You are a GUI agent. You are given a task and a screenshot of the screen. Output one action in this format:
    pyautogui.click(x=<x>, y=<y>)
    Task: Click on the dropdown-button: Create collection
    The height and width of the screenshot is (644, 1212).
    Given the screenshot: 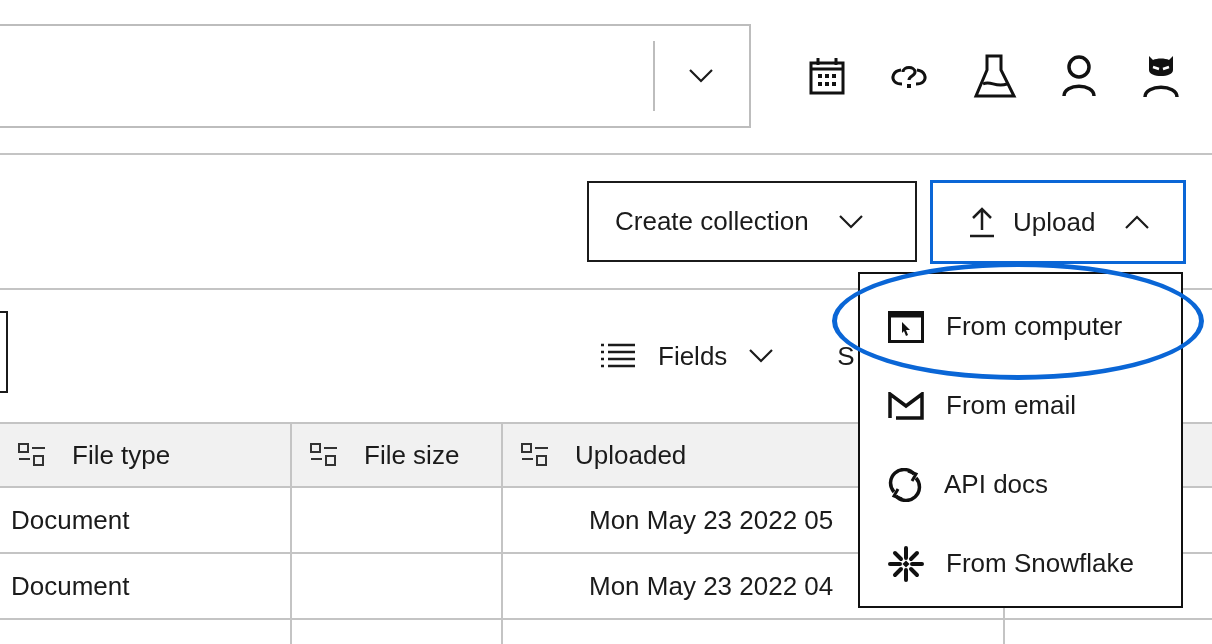 What is the action you would take?
    pyautogui.click(x=752, y=221)
    